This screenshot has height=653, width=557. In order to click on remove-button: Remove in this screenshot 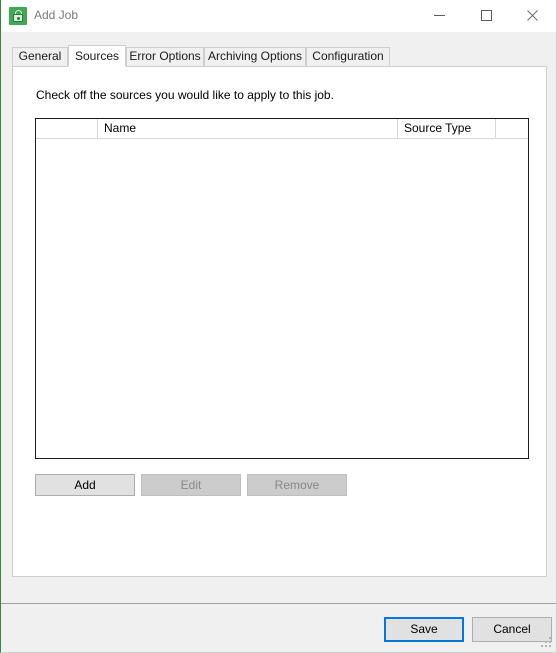, I will do `click(297, 485)`.